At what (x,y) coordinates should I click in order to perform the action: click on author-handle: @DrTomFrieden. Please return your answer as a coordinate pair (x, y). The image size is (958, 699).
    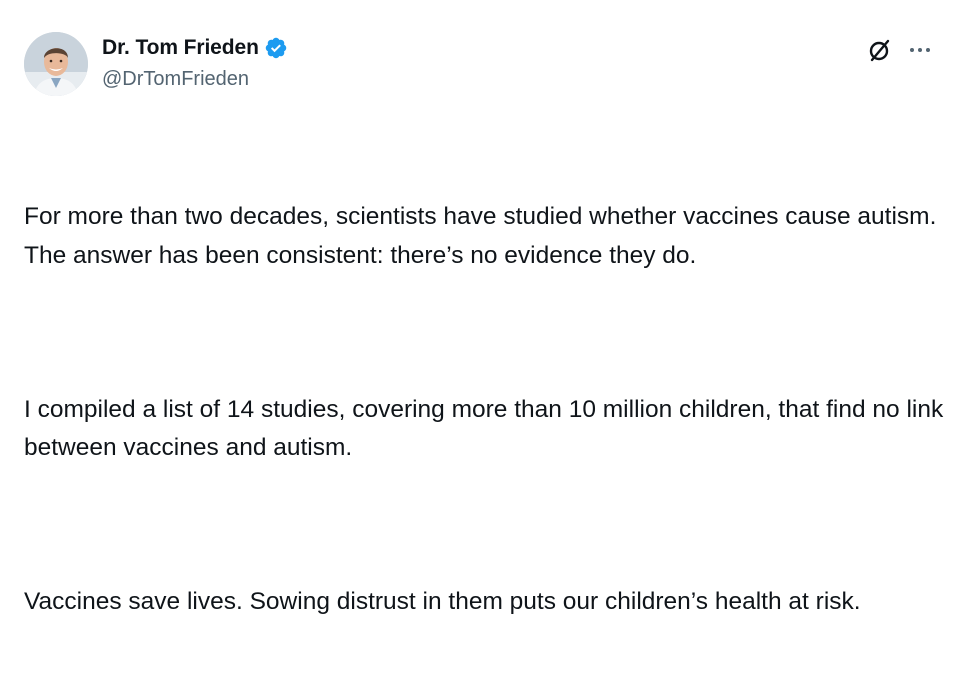
    Looking at the image, I should click on (195, 79).